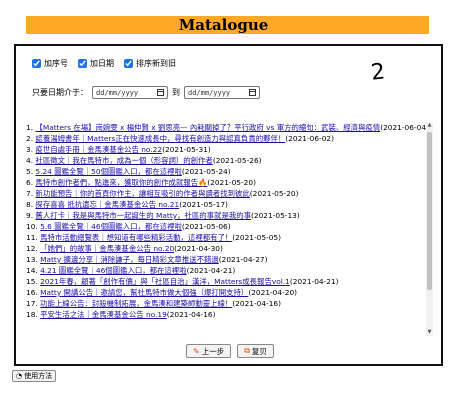  I want to click on list-item: 14. 4.21 圖鑑全覽｜46個圖鑑入口，都在這裡啦(2021-04-21), so click(228, 270).